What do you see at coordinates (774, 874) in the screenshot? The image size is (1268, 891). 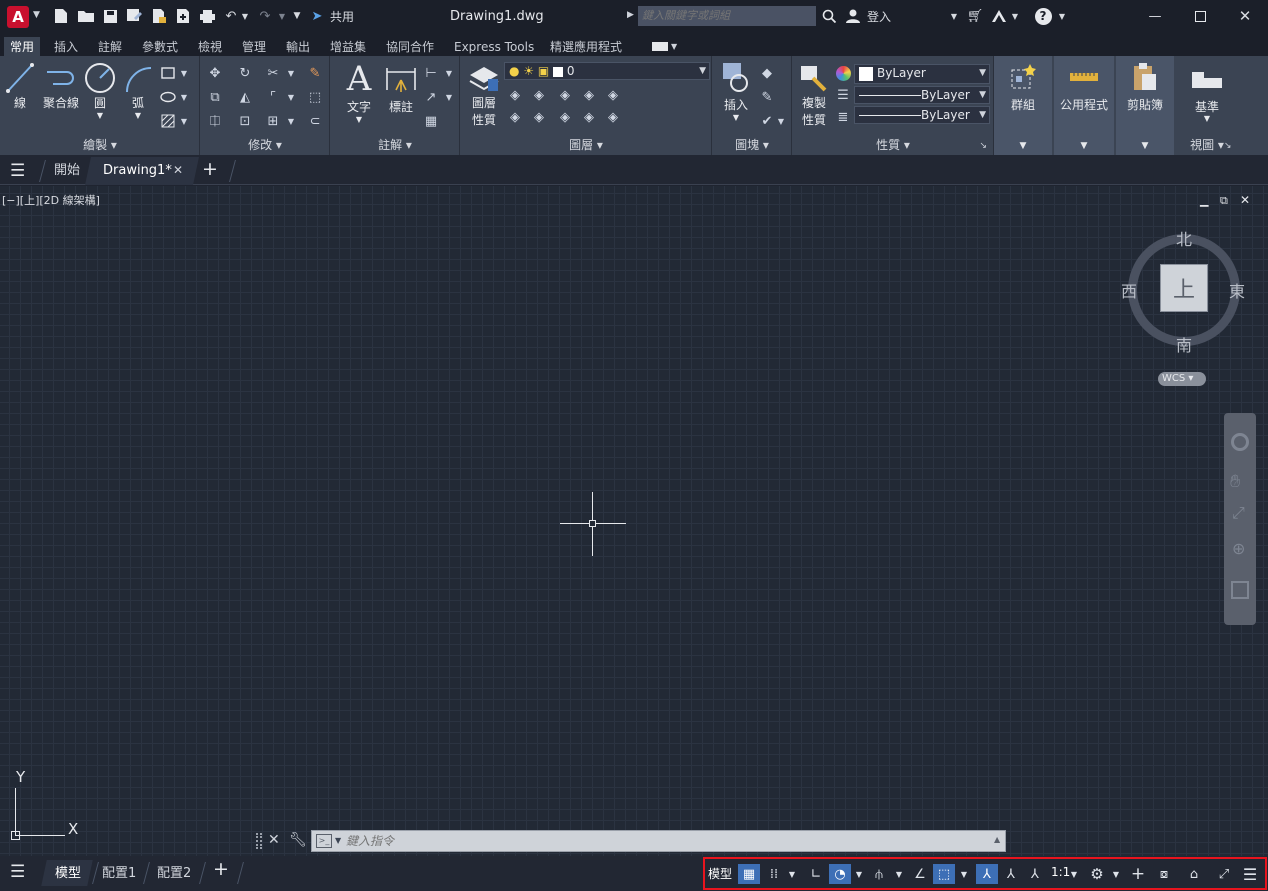 I see `snap-mode-icon: ⁞⁞` at bounding box center [774, 874].